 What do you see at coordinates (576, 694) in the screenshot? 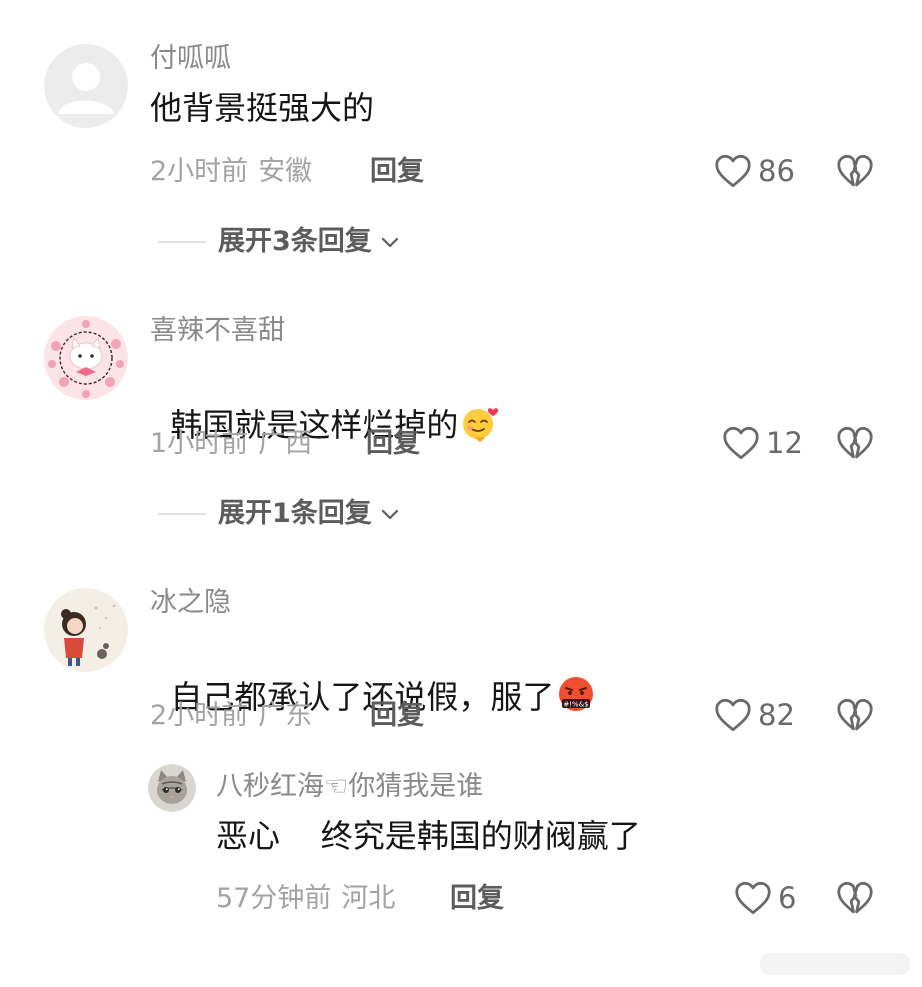
I see `face-with-symbols-on-mouth-emoji: #!%&$` at bounding box center [576, 694].